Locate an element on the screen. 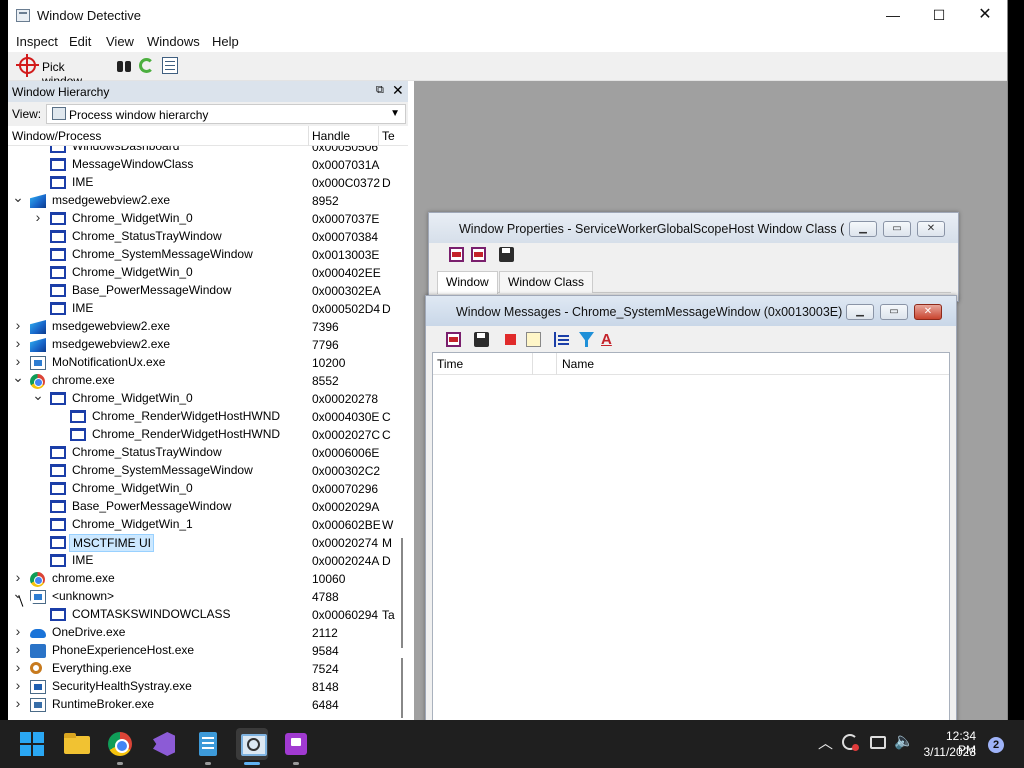  tree-row: Chrome_WidgetWin_0 0x000402EE is located at coordinates (203, 273).